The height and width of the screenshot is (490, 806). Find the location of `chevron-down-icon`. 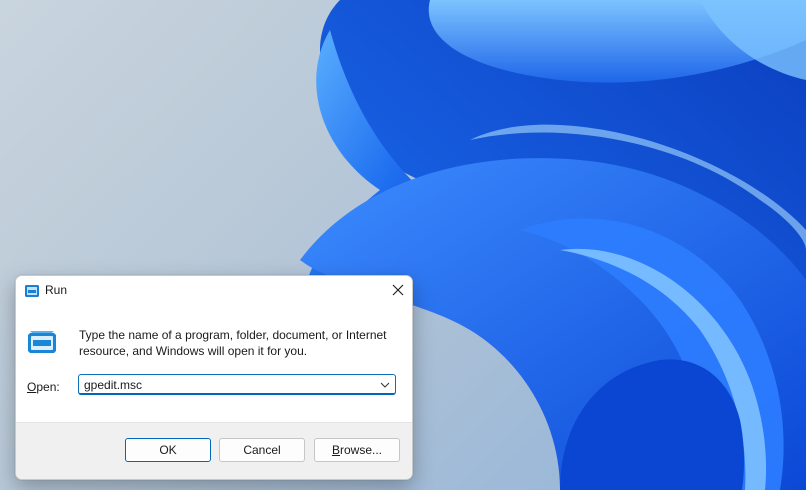

chevron-down-icon is located at coordinates (385, 385).